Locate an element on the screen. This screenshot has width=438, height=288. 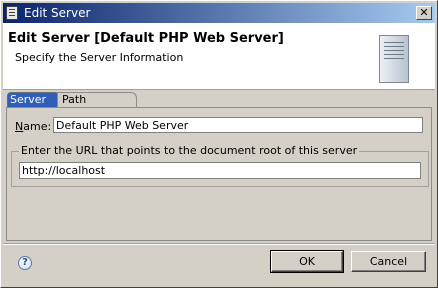
footer-separator is located at coordinates (219, 244).